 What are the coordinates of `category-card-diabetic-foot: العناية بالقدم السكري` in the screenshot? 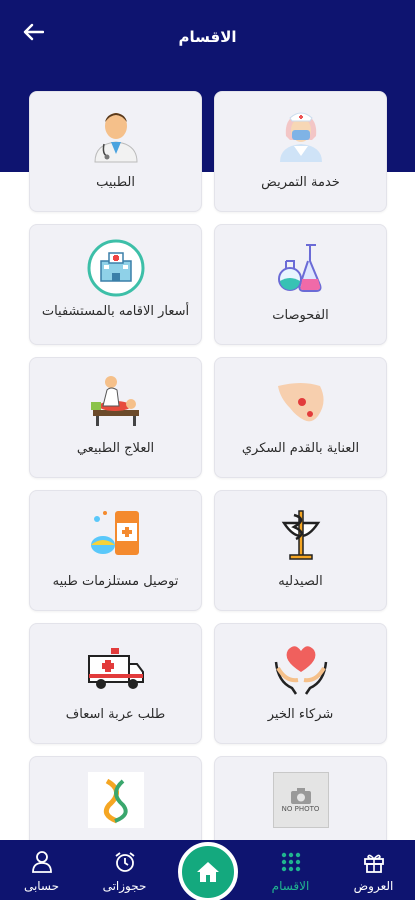 It's located at (300, 417).